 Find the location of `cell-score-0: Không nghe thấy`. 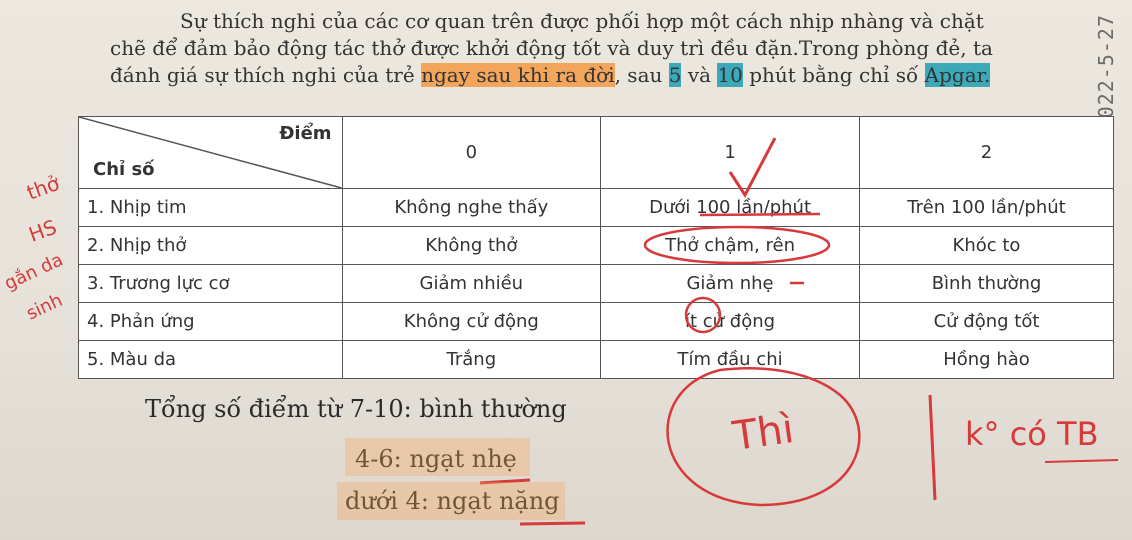

cell-score-0: Không nghe thấy is located at coordinates (471, 207).